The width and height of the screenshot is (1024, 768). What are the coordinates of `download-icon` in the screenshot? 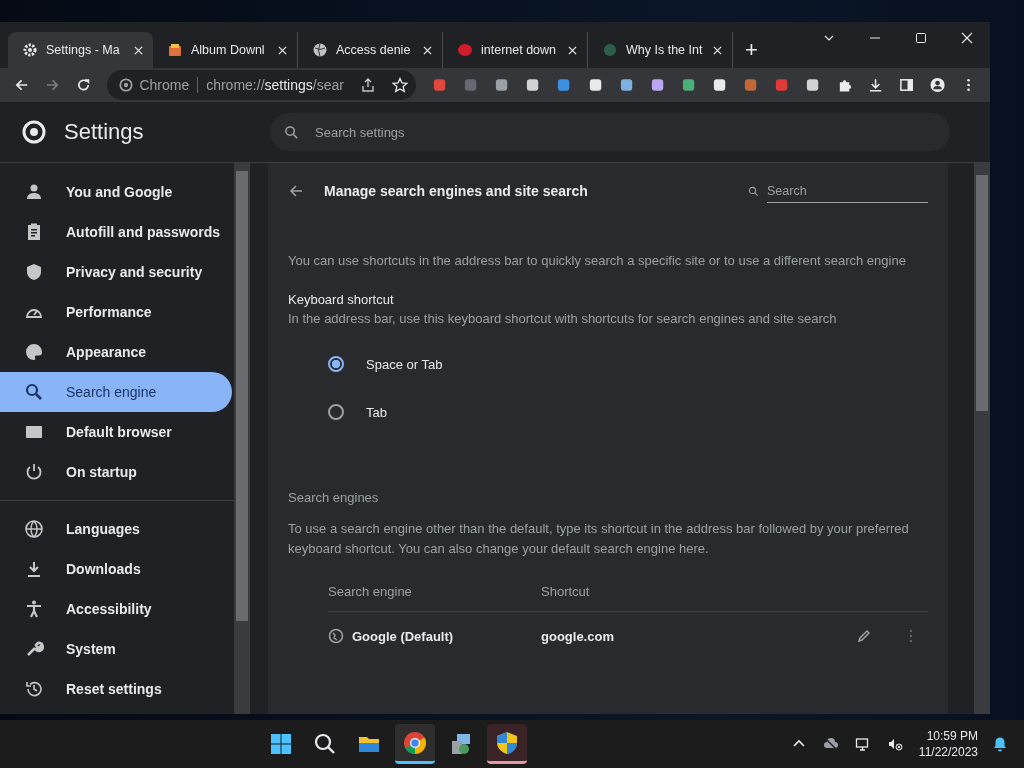 It's located at (875, 85).